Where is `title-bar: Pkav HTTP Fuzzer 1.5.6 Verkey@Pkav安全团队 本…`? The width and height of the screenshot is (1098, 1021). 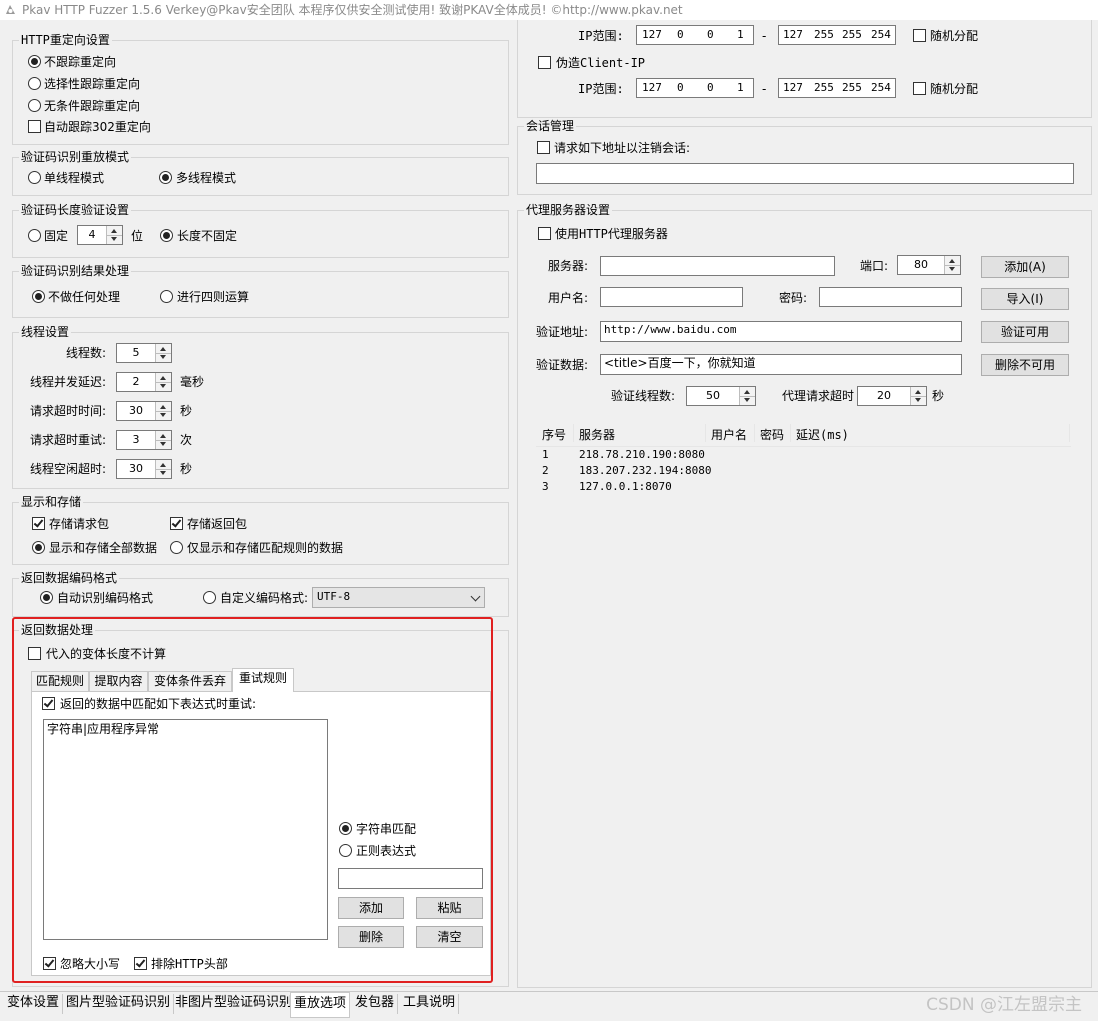 title-bar: Pkav HTTP Fuzzer 1.5.6 Verkey@Pkav安全团队 本… is located at coordinates (549, 10).